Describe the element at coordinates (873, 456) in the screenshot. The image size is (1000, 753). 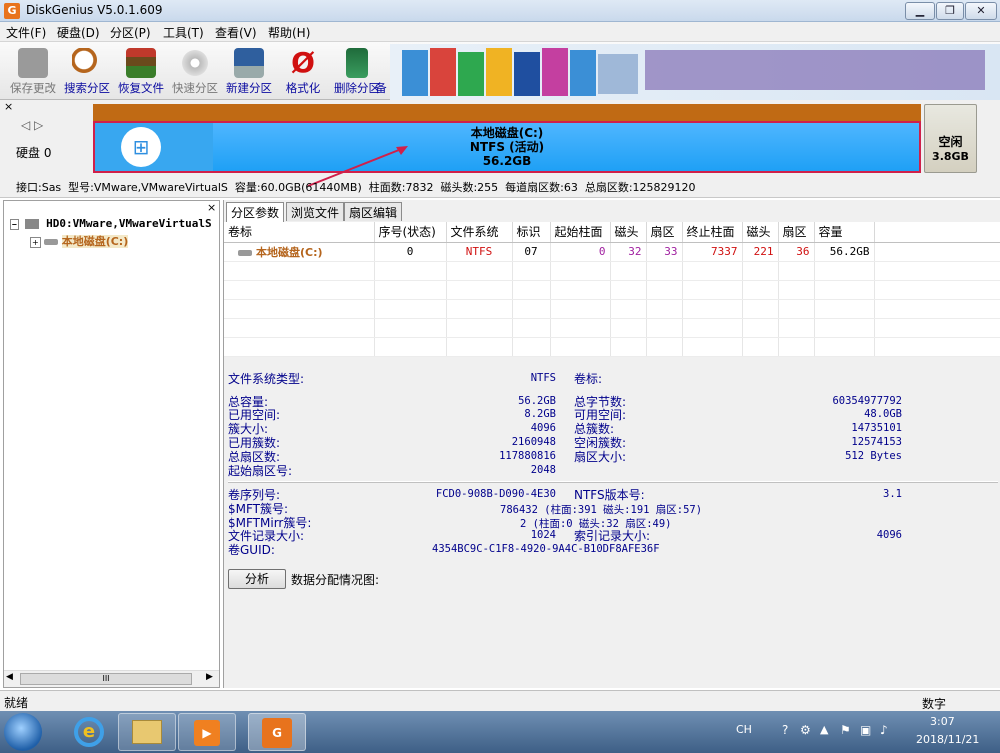
I see `sector-size-value: 512 Bytes` at that location.